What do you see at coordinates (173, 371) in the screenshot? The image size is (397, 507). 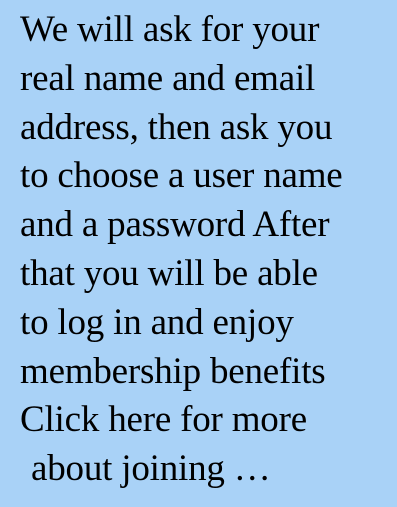 I see `join-info-line: membership benefits` at bounding box center [173, 371].